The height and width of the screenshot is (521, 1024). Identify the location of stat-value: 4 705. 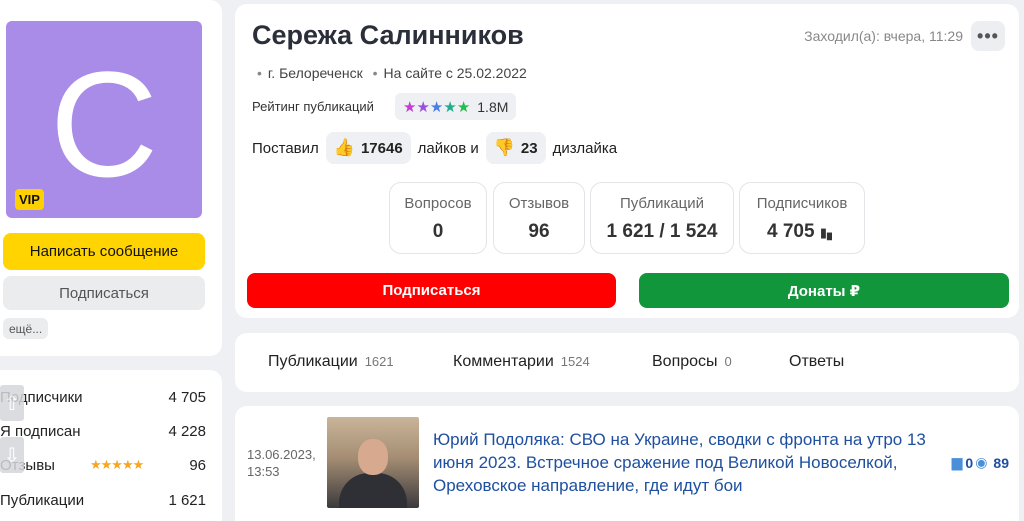
(187, 397).